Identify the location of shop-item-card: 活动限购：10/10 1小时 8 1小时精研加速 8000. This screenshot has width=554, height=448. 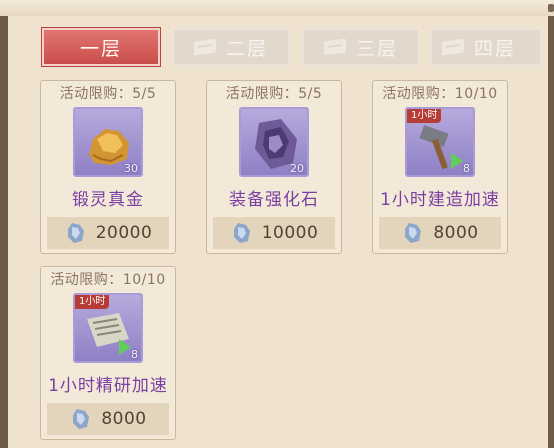
(108, 353).